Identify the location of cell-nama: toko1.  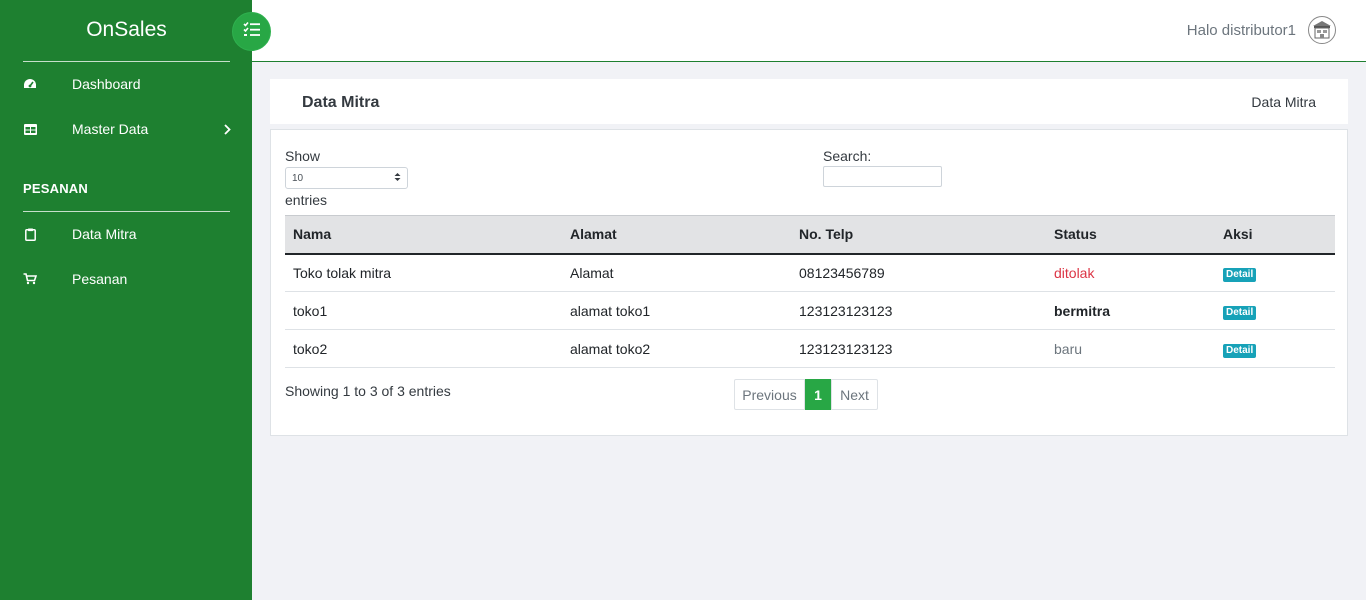
(423, 310).